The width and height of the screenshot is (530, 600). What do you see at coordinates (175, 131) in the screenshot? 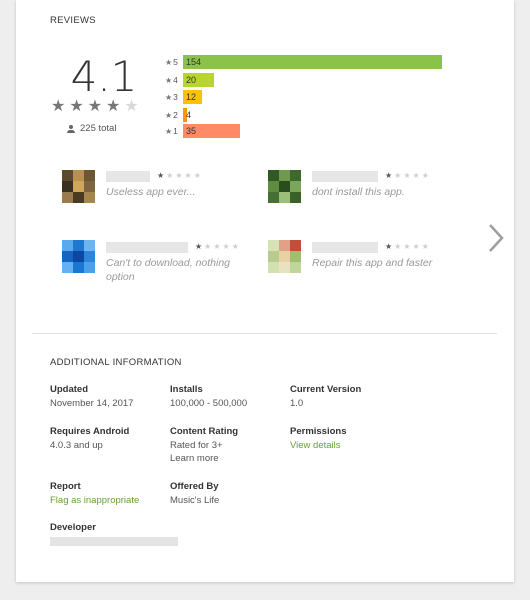
I see `histogram-star-label: 1` at bounding box center [175, 131].